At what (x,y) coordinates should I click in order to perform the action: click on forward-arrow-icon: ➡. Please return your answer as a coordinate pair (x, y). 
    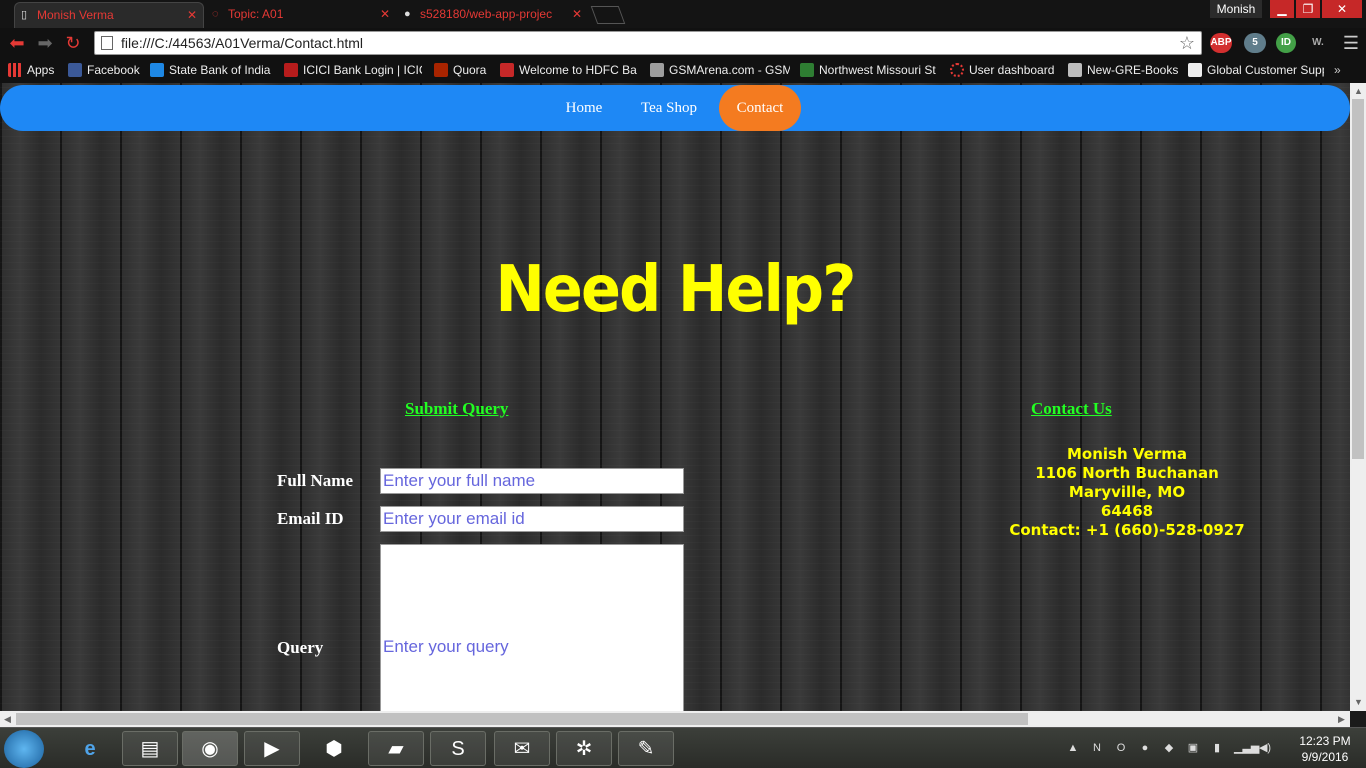
    Looking at the image, I should click on (45, 43).